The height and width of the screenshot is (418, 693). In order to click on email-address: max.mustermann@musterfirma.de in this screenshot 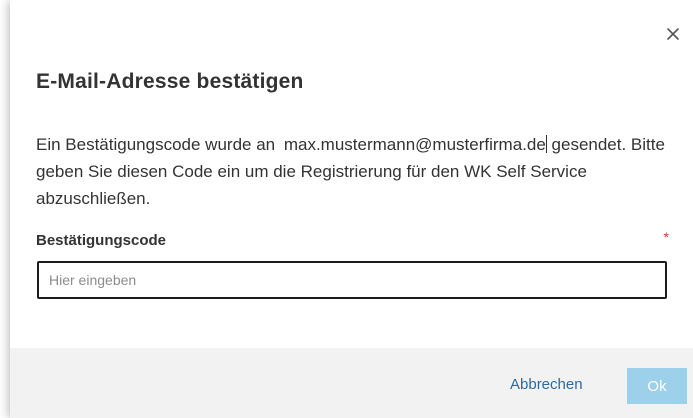, I will do `click(414, 144)`.